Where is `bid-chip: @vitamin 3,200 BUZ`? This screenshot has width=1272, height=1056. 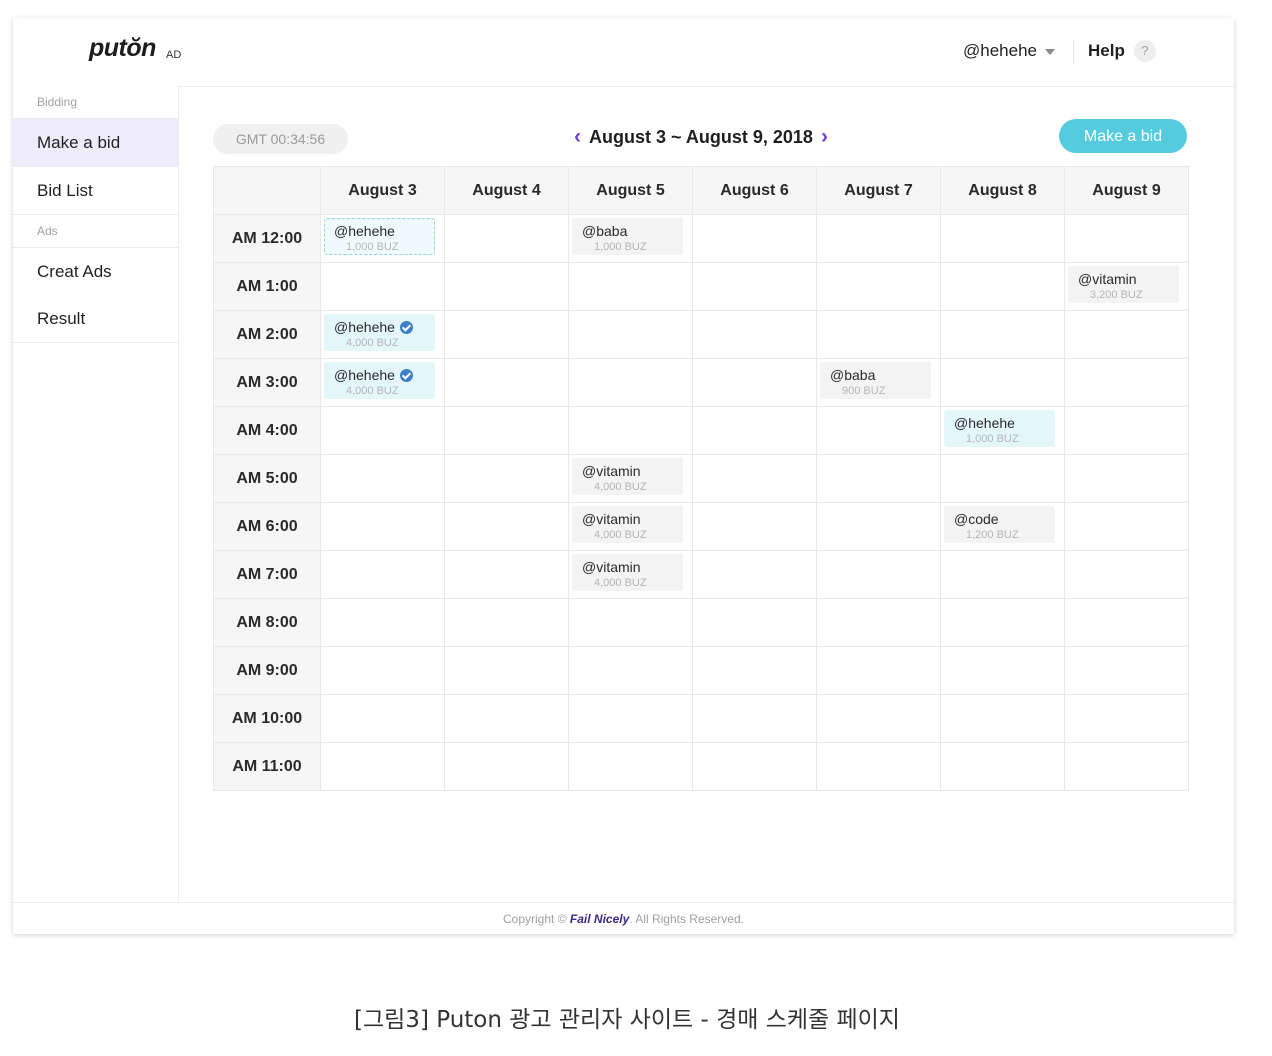
bid-chip: @vitamin 3,200 BUZ is located at coordinates (1123, 284).